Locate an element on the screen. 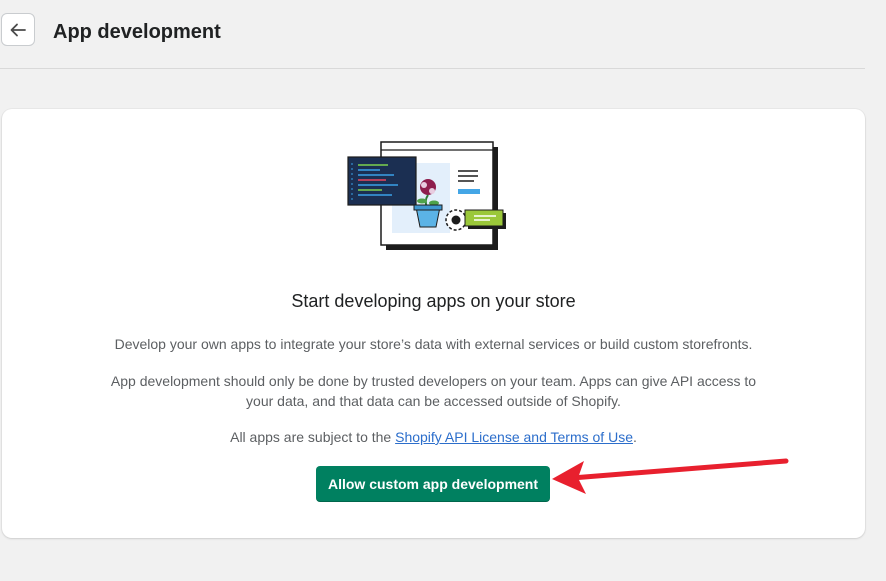  back-button is located at coordinates (18, 29).